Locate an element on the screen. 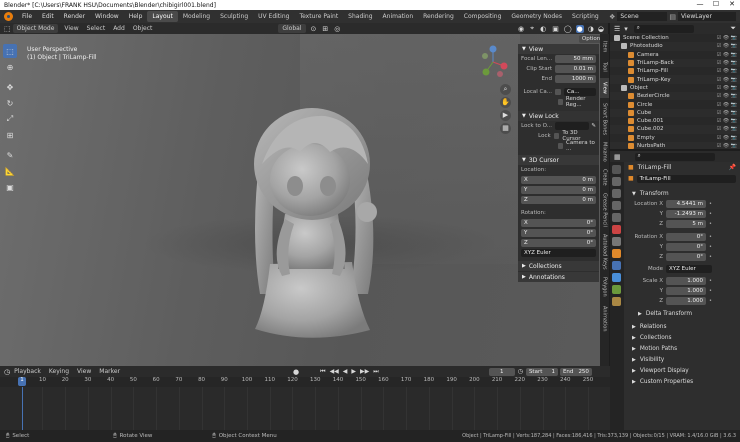 The width and height of the screenshot is (740, 442). view-section-header: ▼ View is located at coordinates (558, 49).